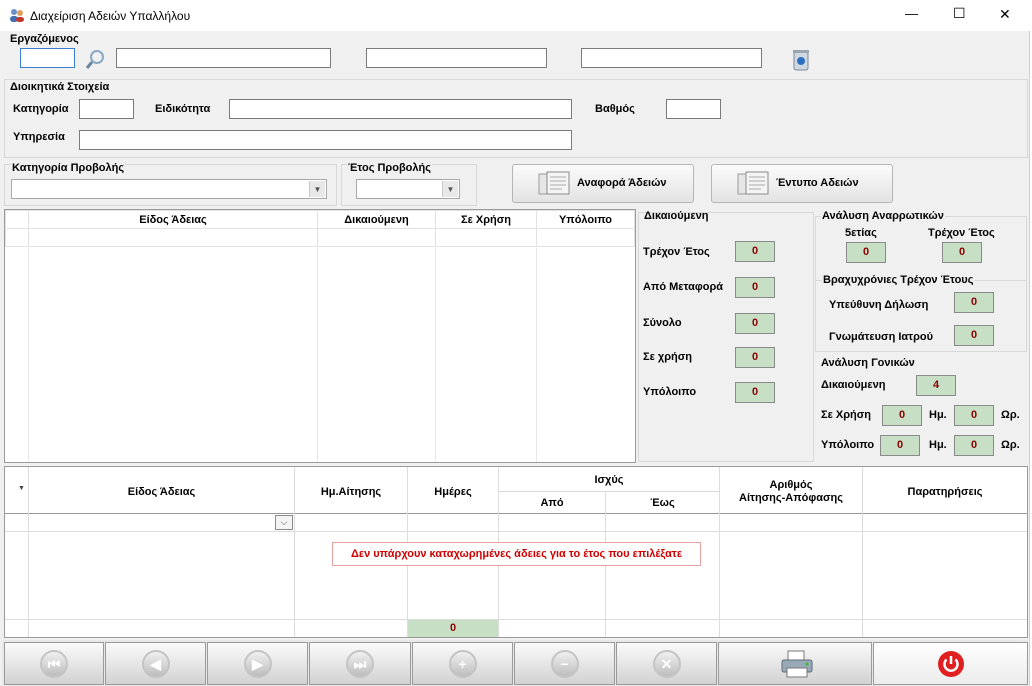 Image resolution: width=1032 pixels, height=686 pixels. What do you see at coordinates (755, 357) in the screenshot?
I see `entitled-used-value: 0` at bounding box center [755, 357].